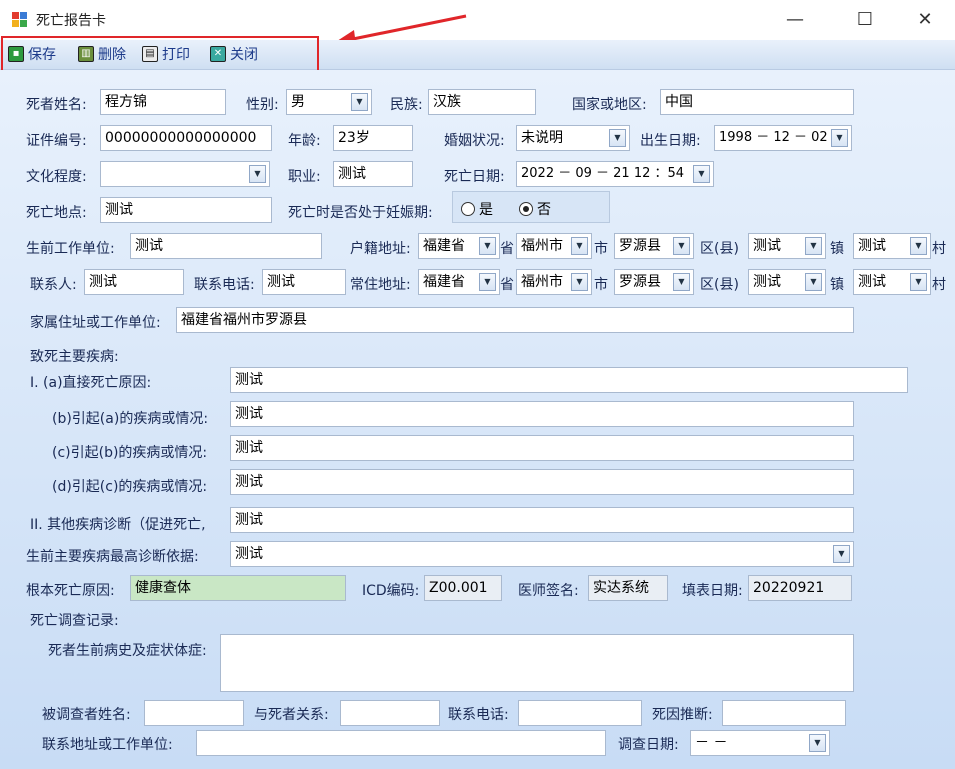  What do you see at coordinates (70, 591) in the screenshot?
I see `root-cause-label: 根本死亡原因:` at bounding box center [70, 591].